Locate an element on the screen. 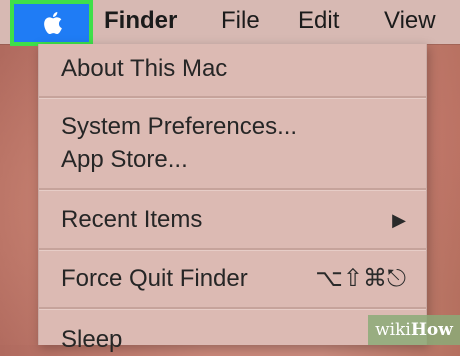 This screenshot has width=460, height=356. menubar-view: View is located at coordinates (410, 21).